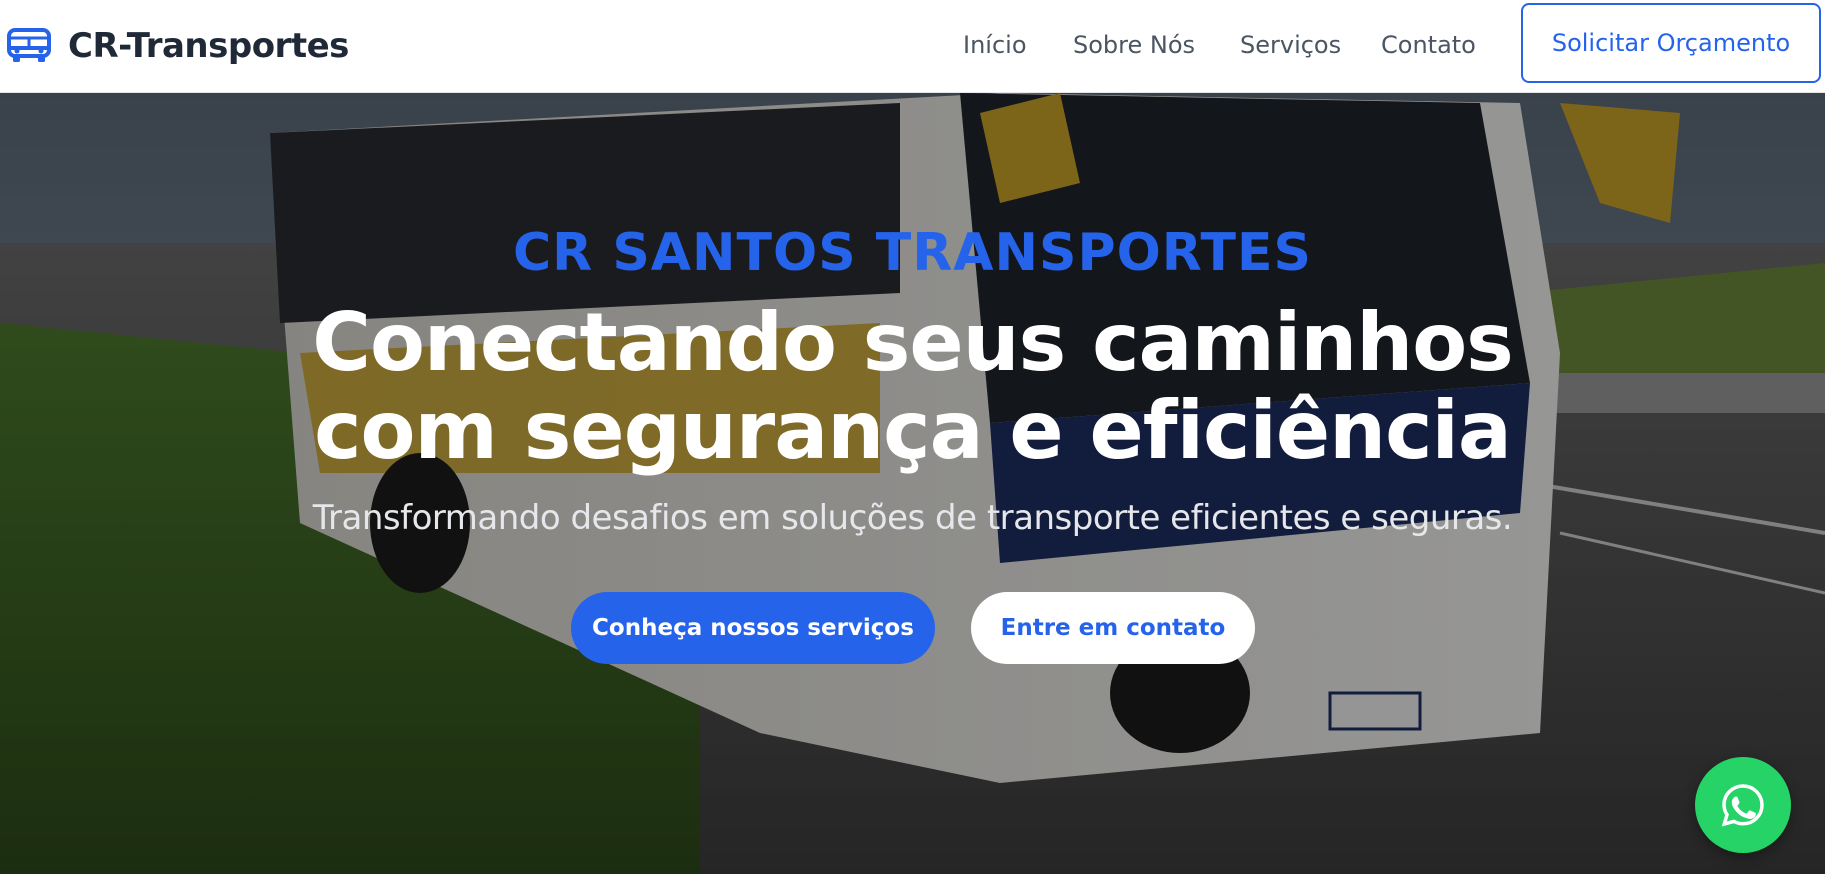  What do you see at coordinates (753, 628) in the screenshot?
I see `services-button: Conheça nossos serviços` at bounding box center [753, 628].